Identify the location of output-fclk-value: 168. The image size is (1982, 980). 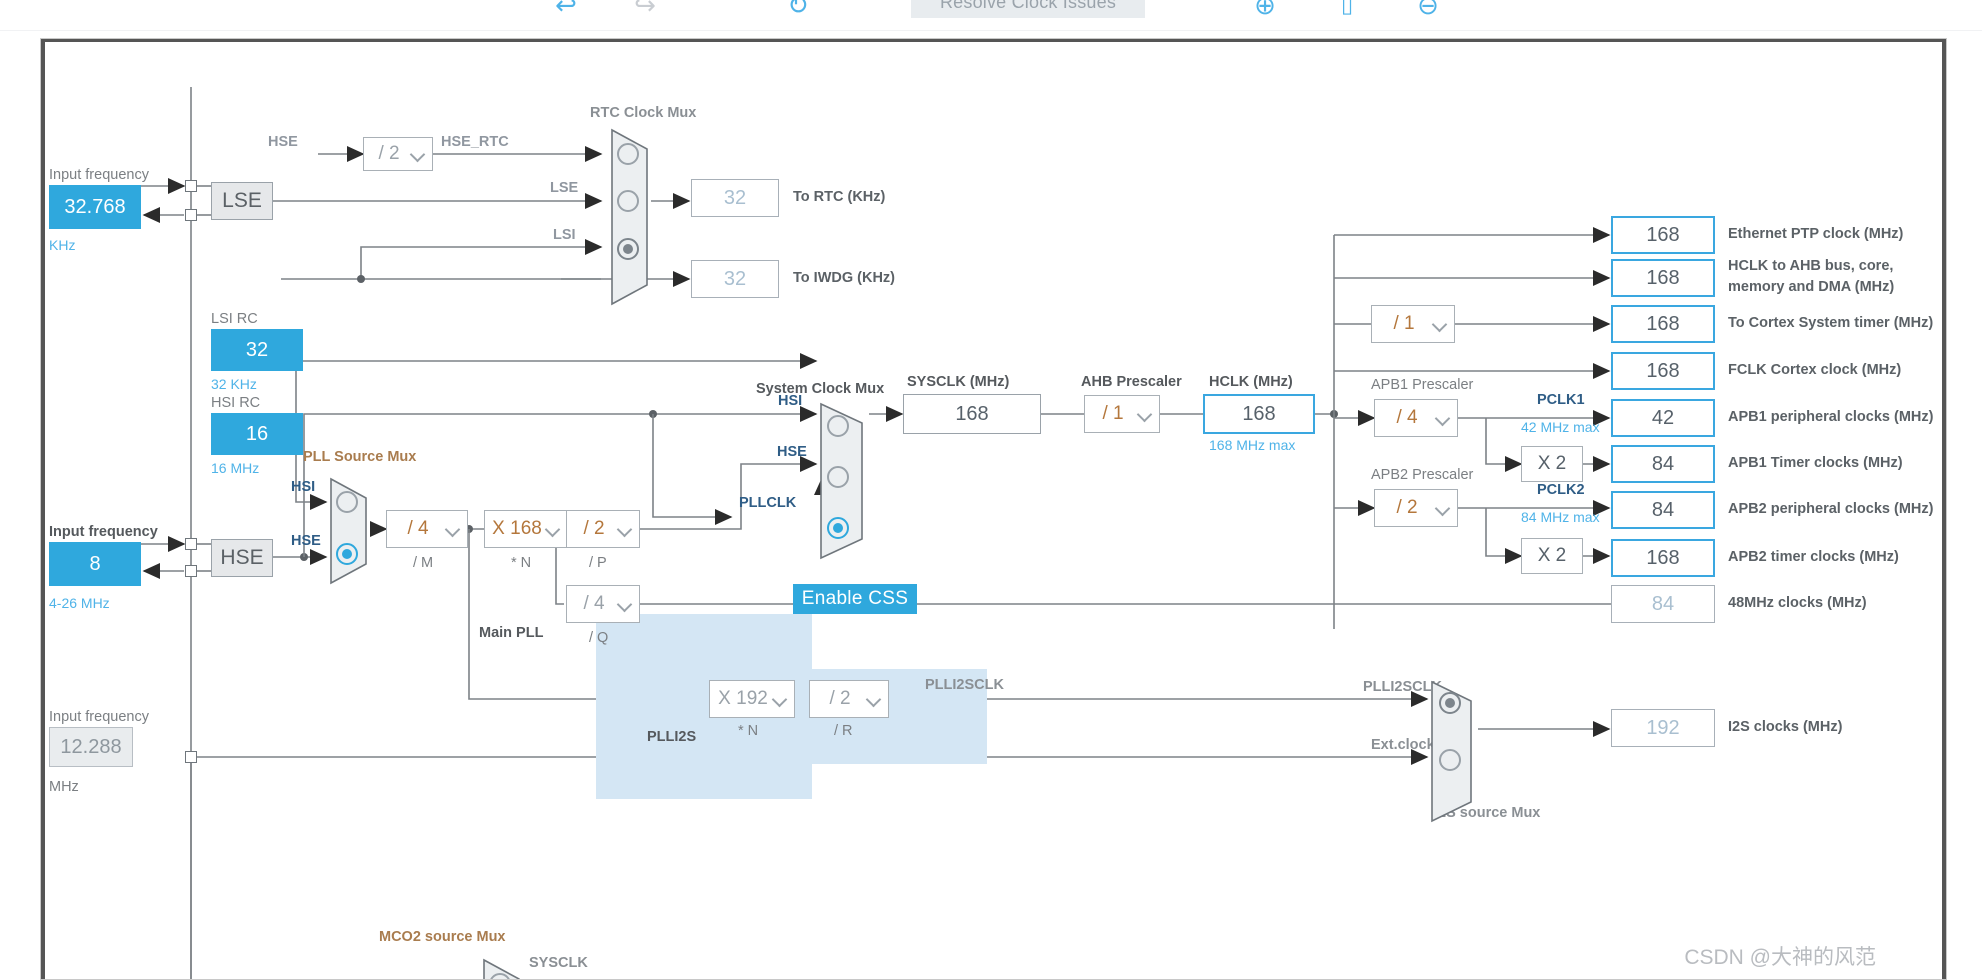
(1663, 371).